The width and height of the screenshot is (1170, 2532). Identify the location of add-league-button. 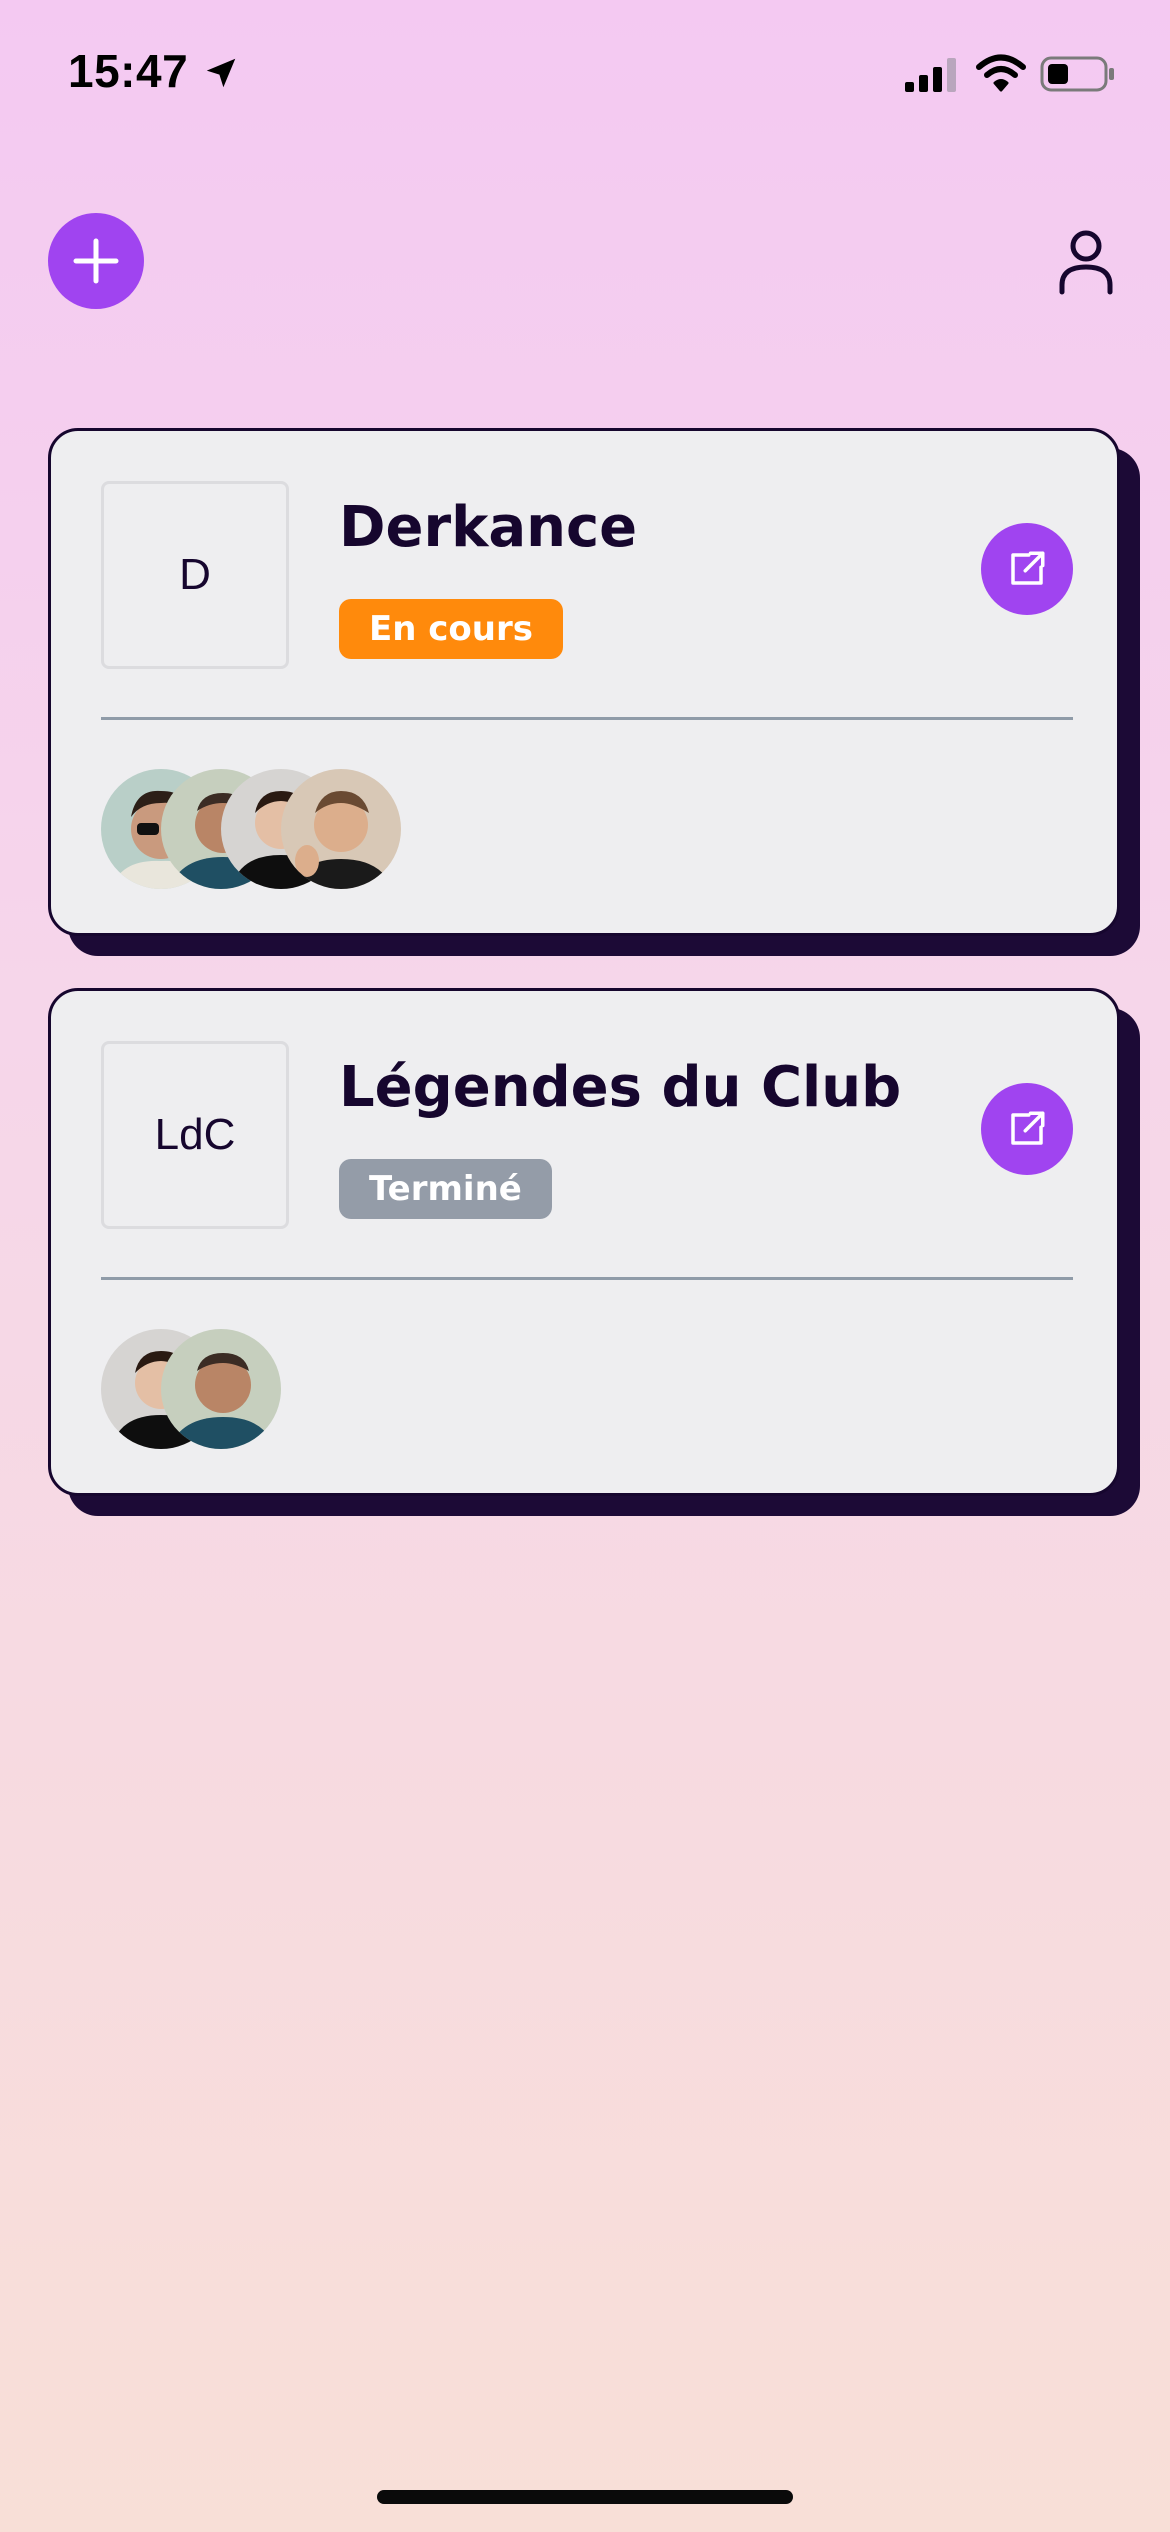
(96, 261).